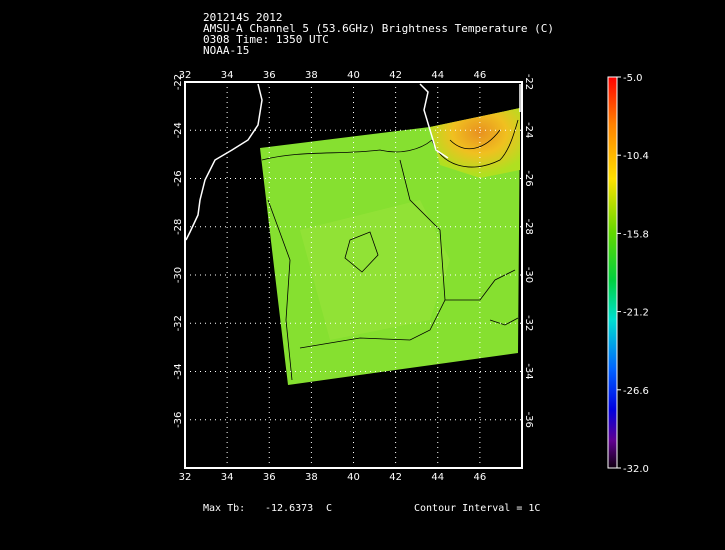 This screenshot has width=725, height=550. I want to click on y-tick-right: -24, so click(528, 130).